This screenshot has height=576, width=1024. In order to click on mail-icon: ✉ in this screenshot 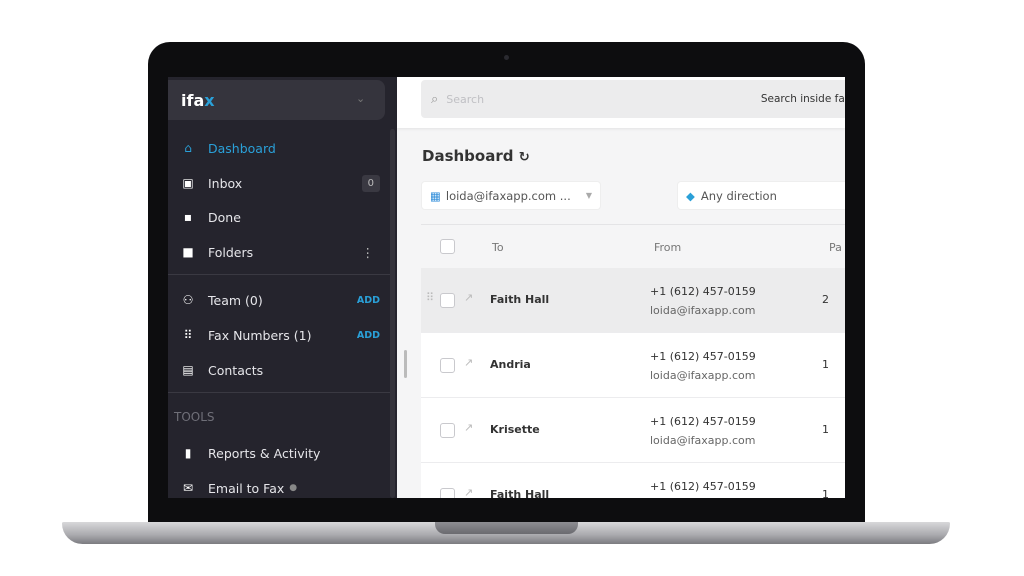, I will do `click(188, 488)`.